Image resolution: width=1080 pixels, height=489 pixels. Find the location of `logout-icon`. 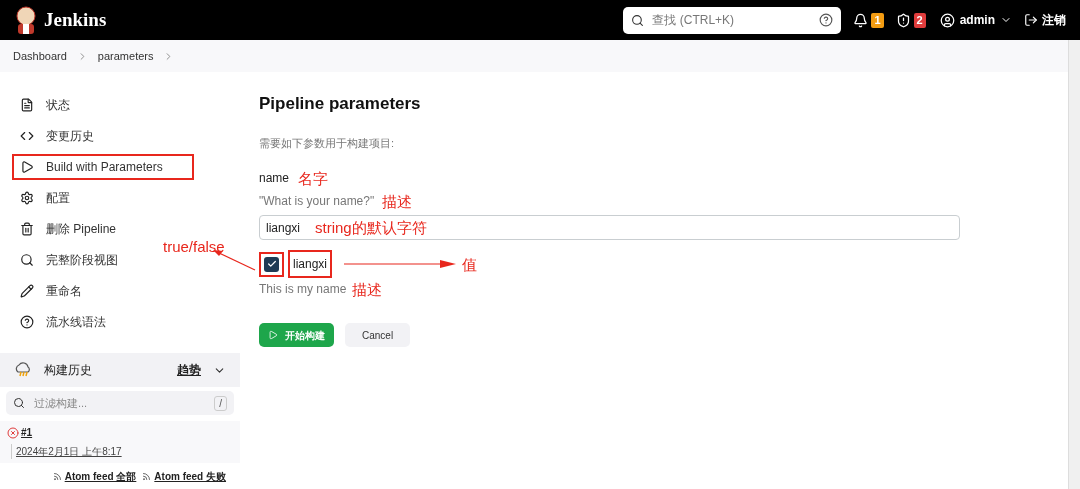

logout-icon is located at coordinates (1031, 20).